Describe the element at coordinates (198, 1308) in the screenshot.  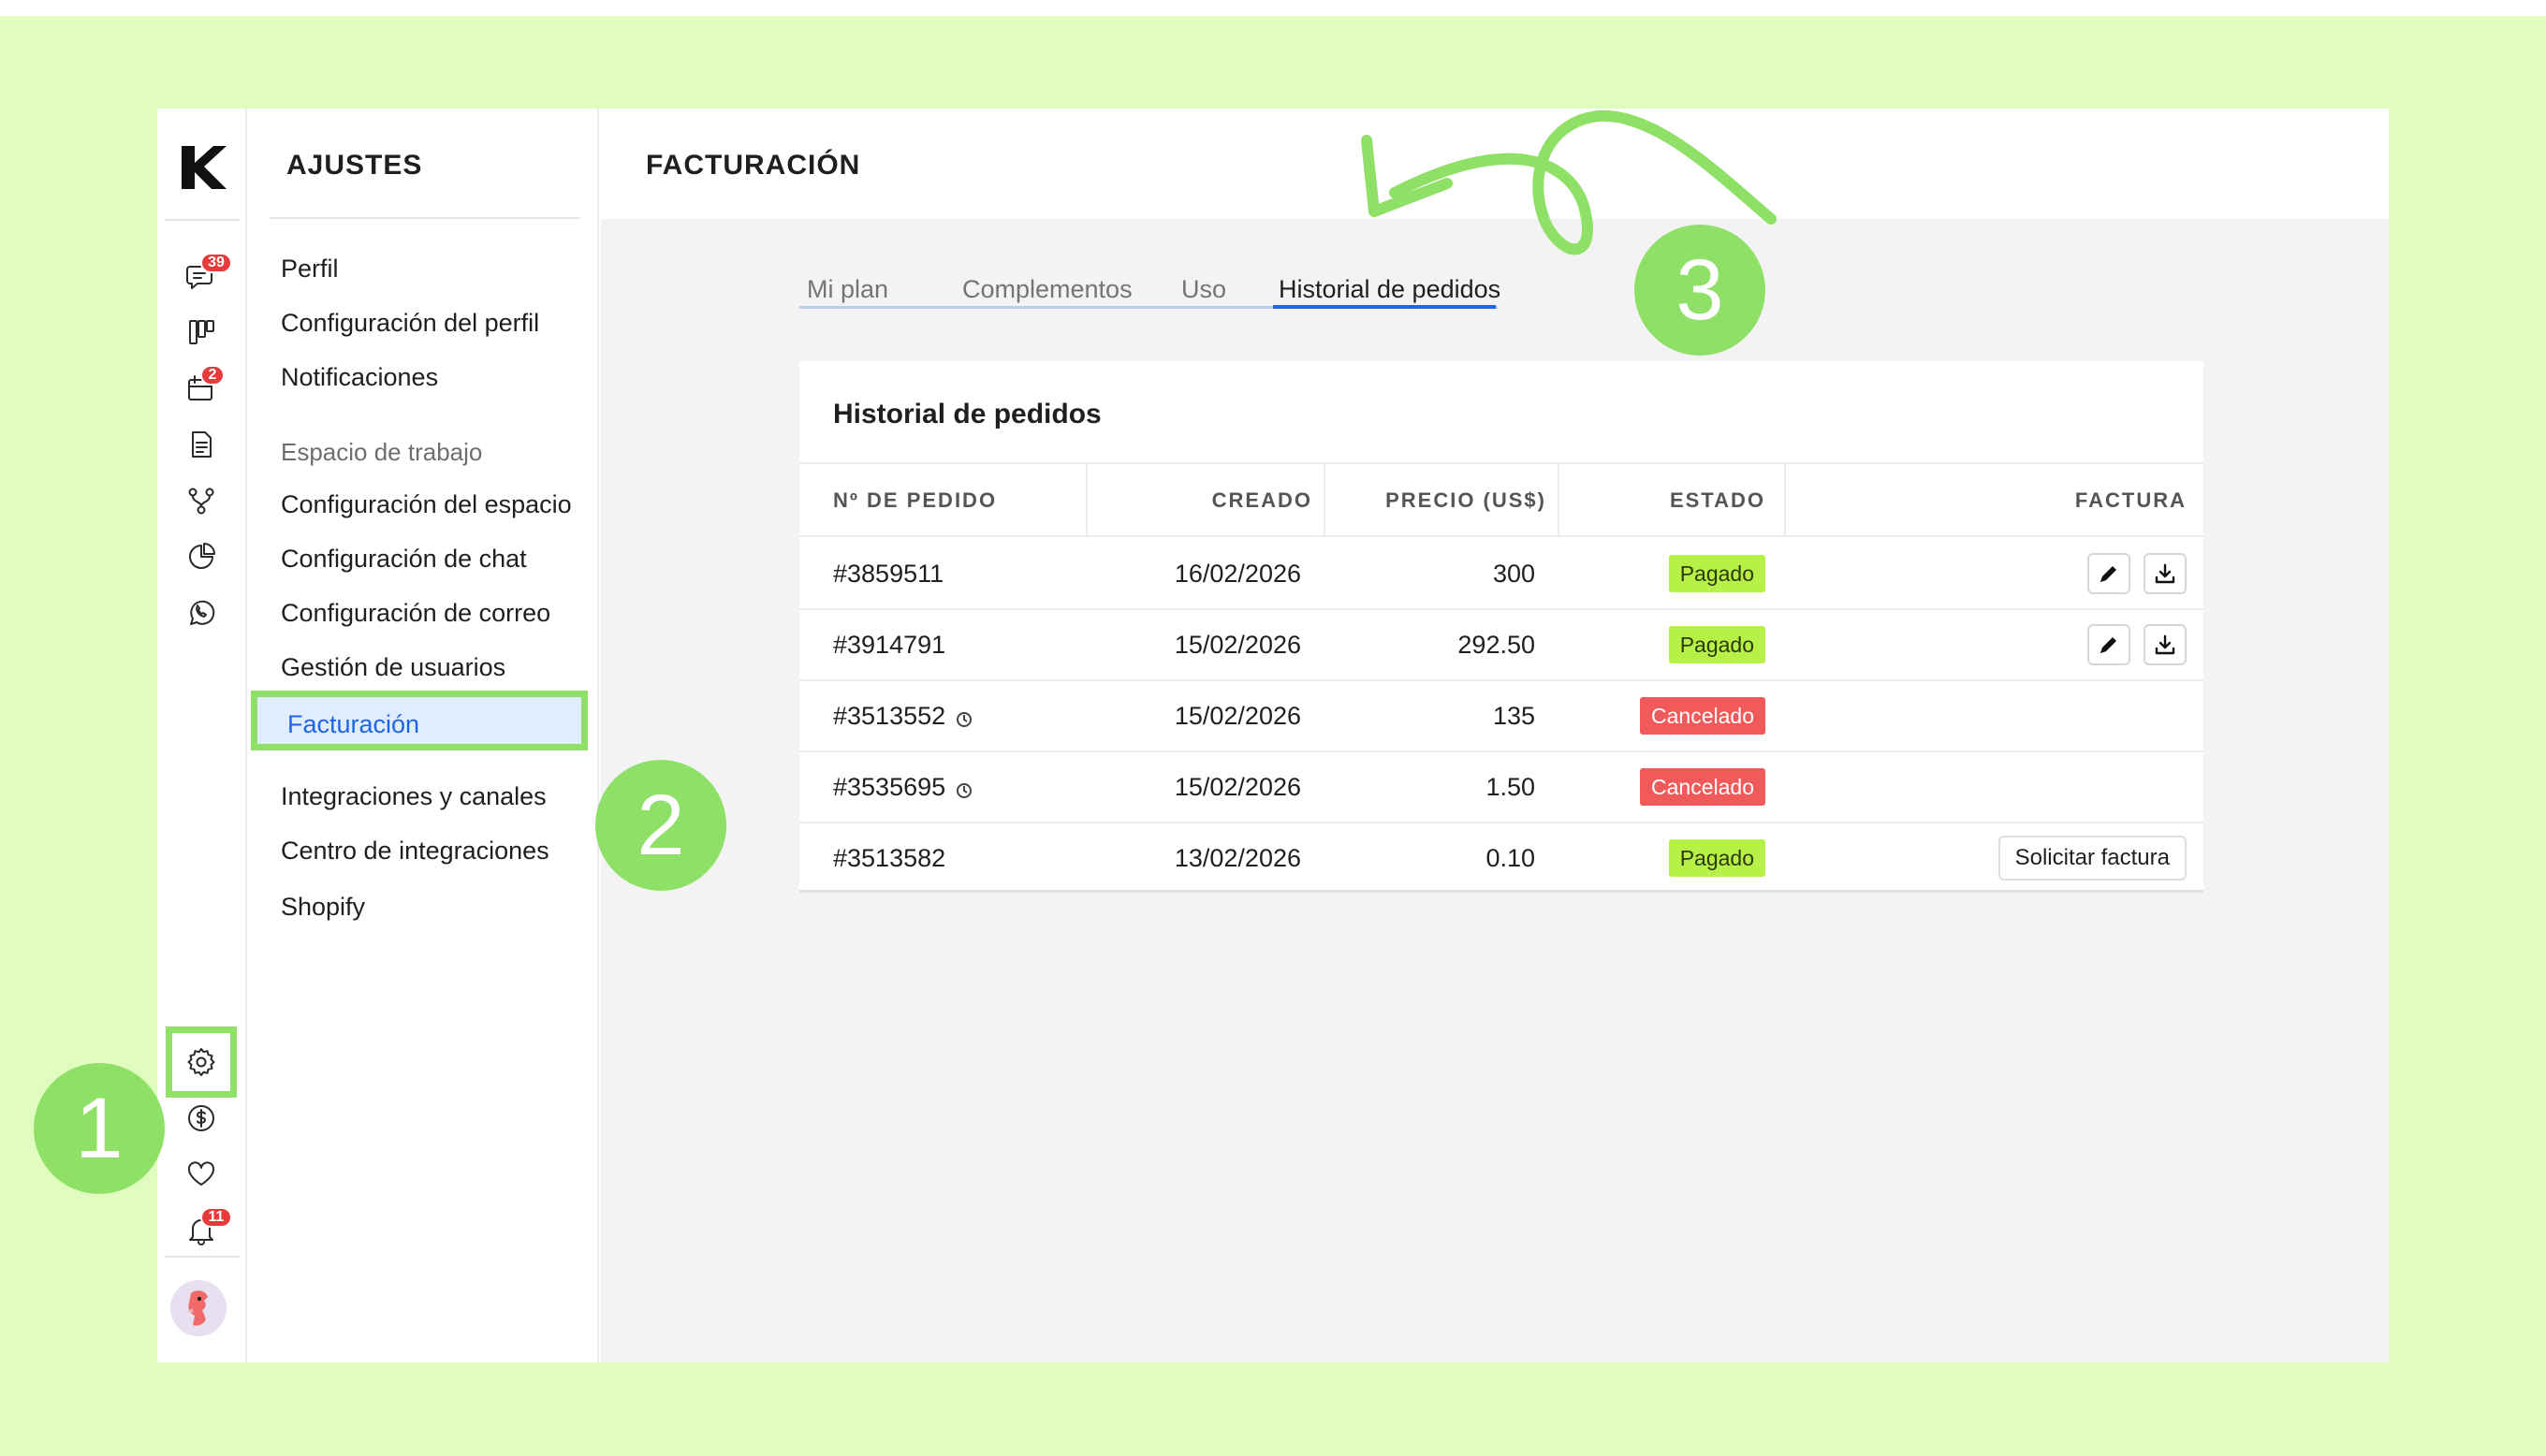
I see `user-avatar` at that location.